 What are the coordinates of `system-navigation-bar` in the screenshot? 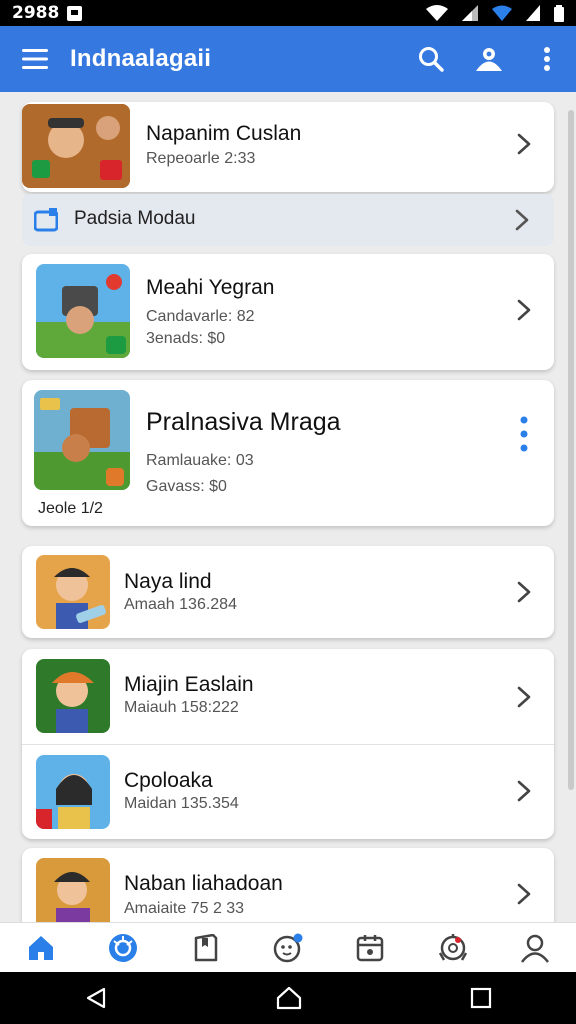 It's located at (288, 998).